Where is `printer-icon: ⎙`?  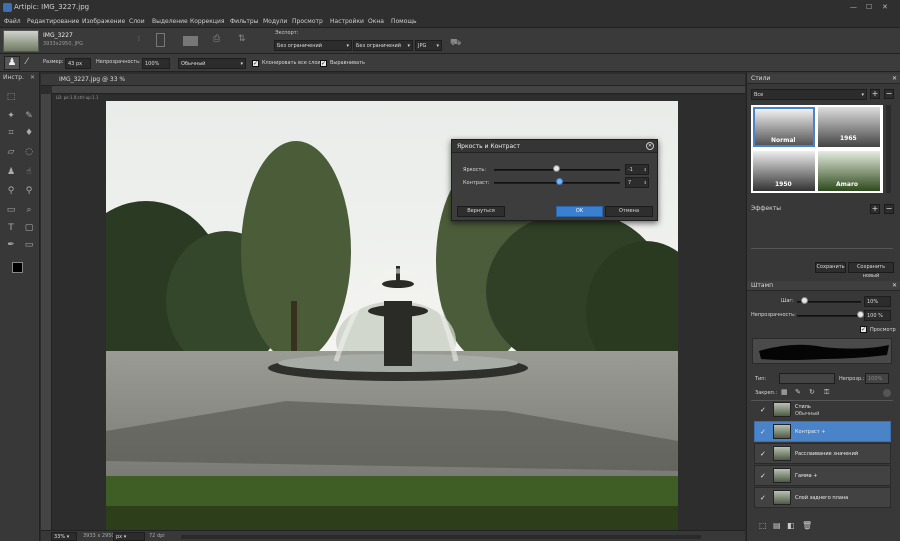
printer-icon: ⎙ is located at coordinates (216, 39).